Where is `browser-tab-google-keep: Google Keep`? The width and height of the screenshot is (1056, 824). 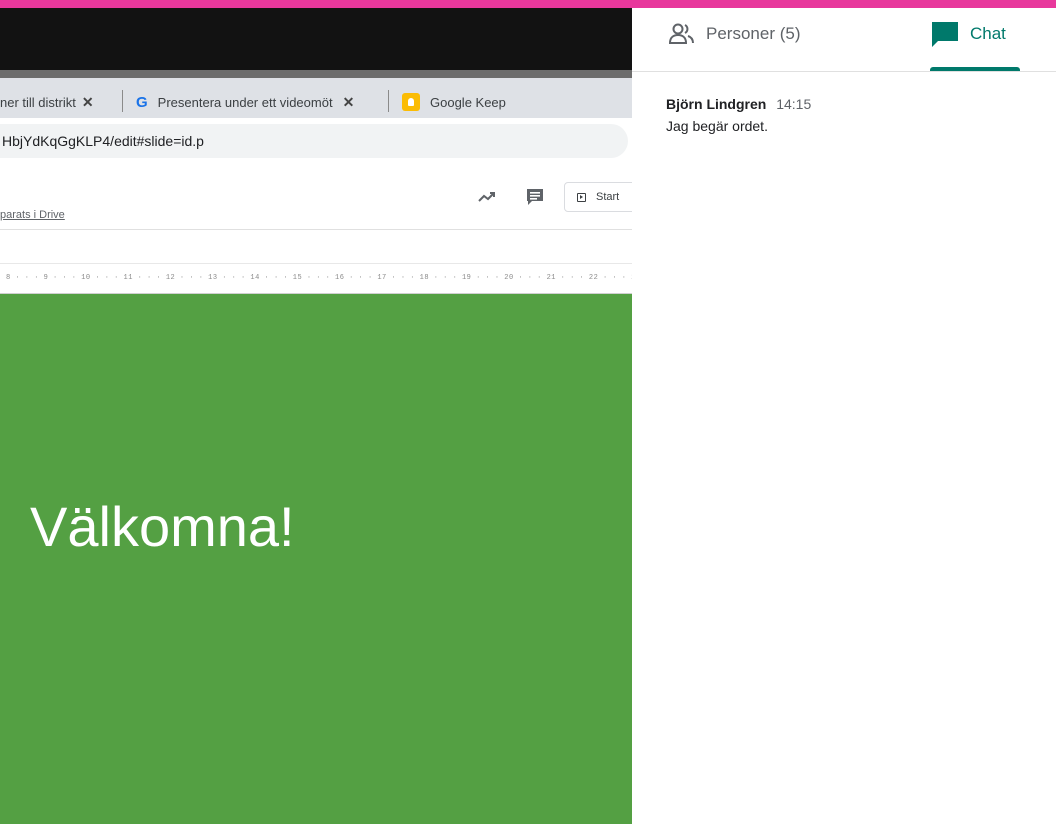 browser-tab-google-keep: Google Keep is located at coordinates (454, 102).